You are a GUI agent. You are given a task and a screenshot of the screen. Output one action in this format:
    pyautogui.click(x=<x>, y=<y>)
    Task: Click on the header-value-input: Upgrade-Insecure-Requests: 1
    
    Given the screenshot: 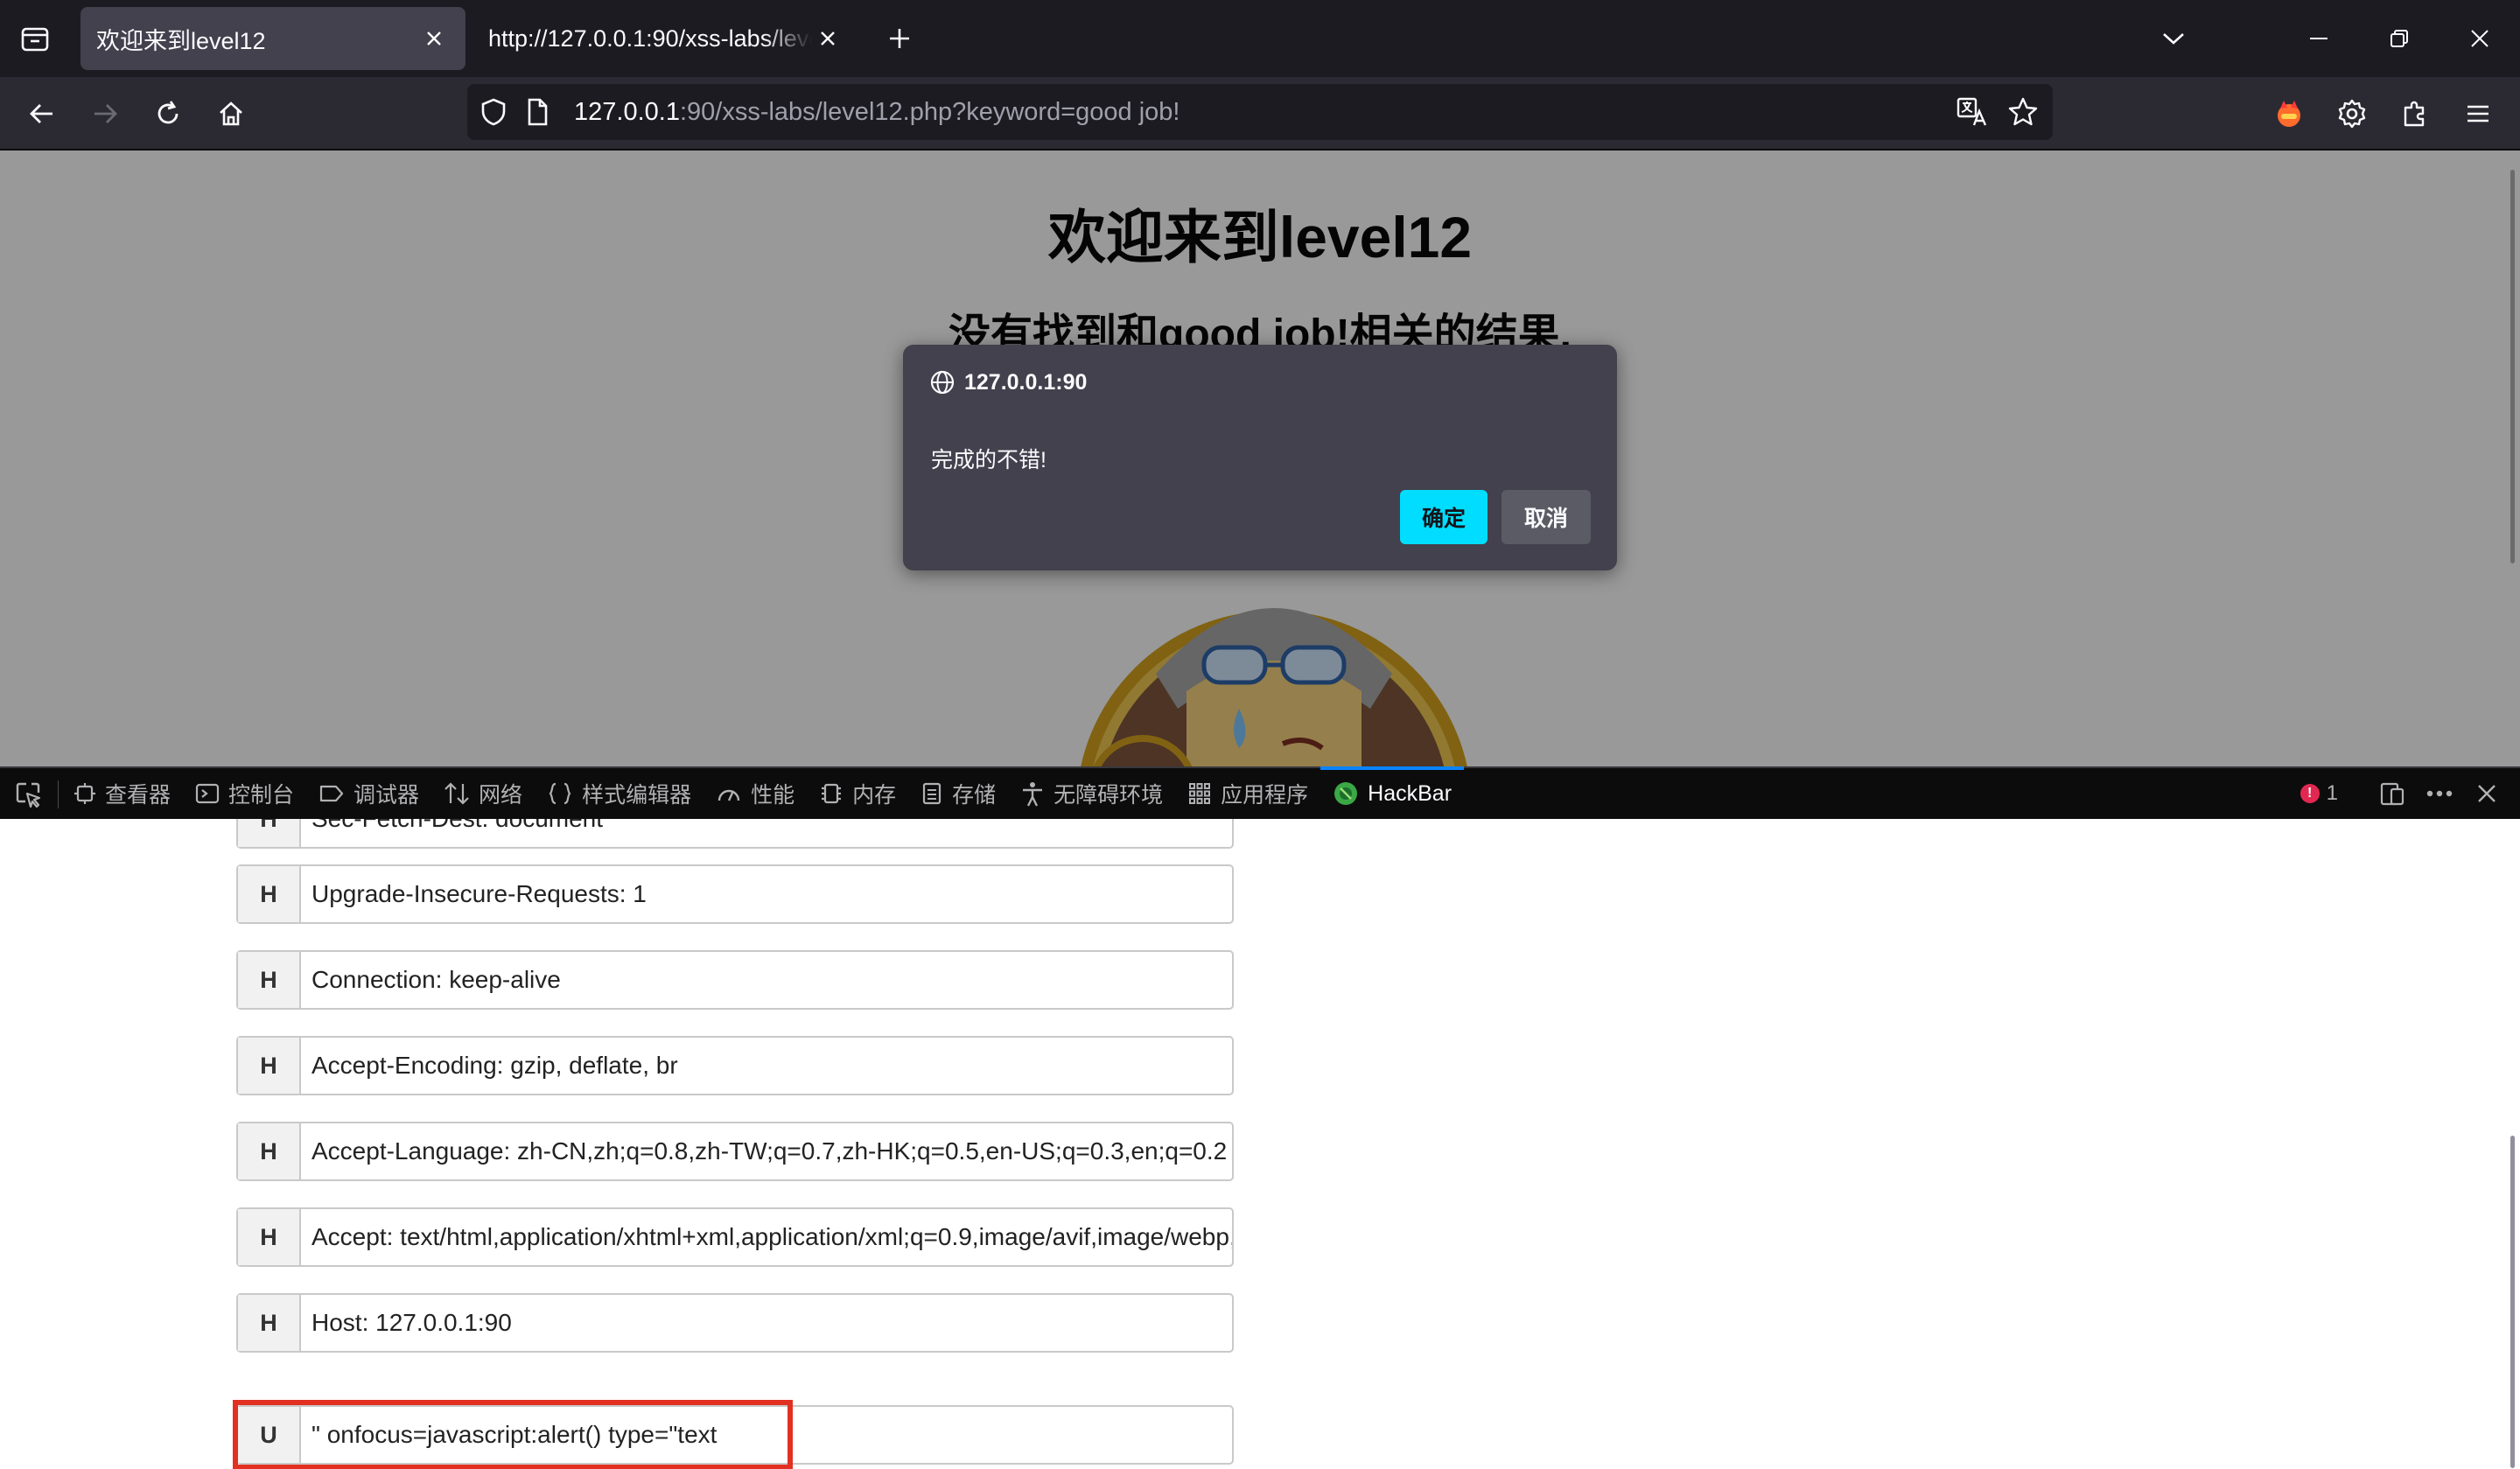 What is the action you would take?
    pyautogui.click(x=766, y=894)
    